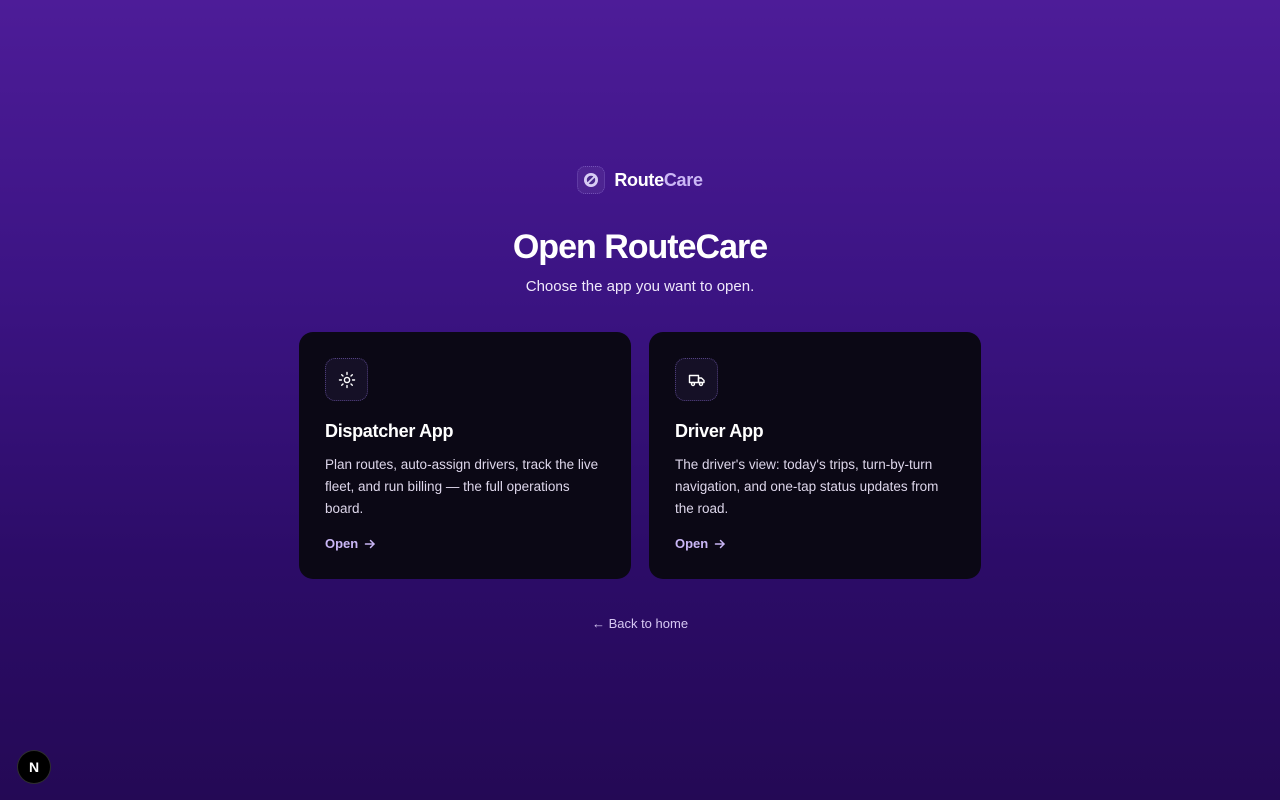 The height and width of the screenshot is (800, 1280). What do you see at coordinates (598, 623) in the screenshot?
I see `arrow-left-icon: ←` at bounding box center [598, 623].